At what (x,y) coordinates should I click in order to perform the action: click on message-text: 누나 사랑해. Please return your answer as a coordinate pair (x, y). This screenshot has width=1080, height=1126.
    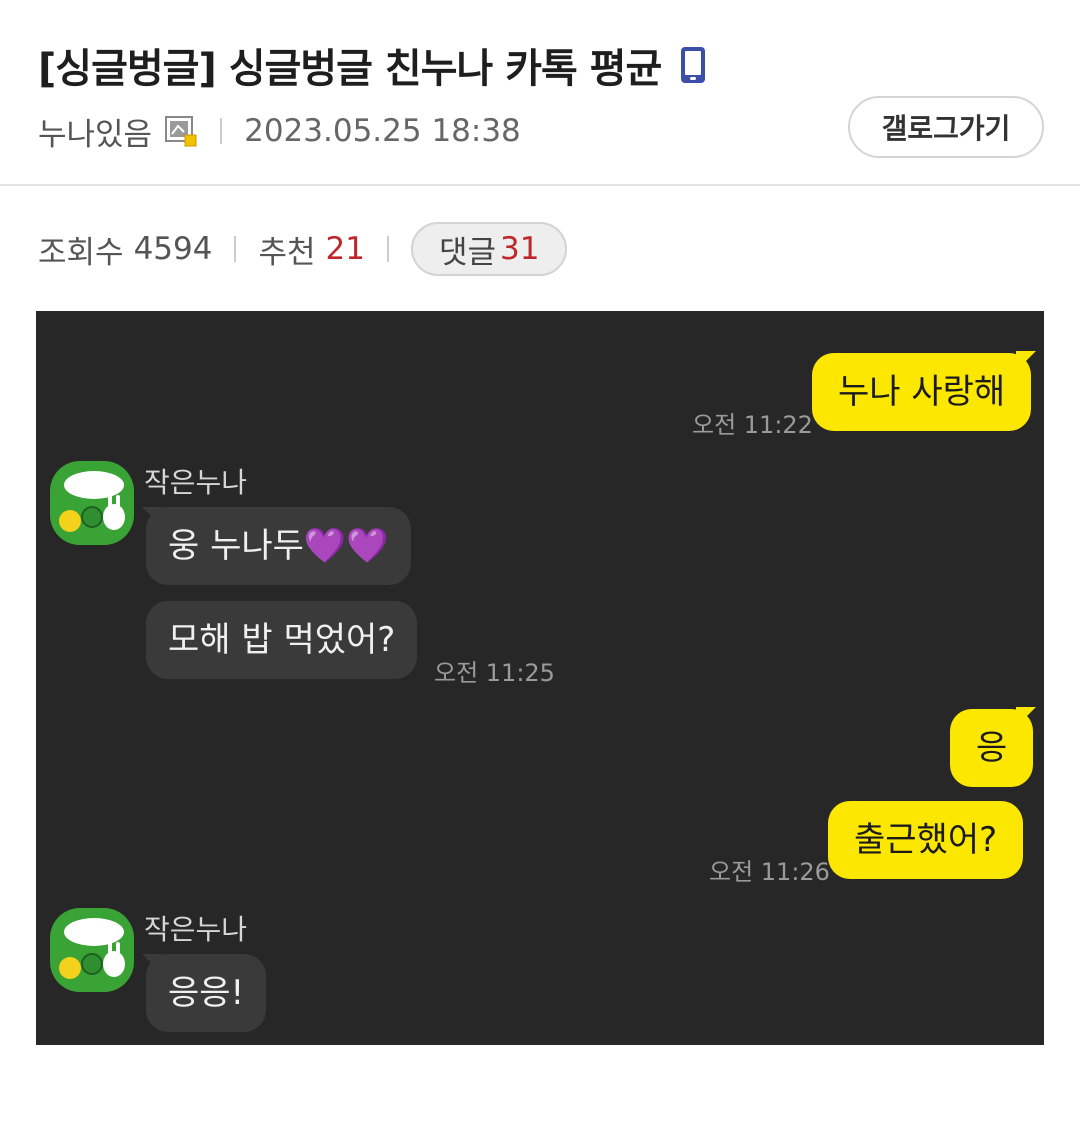
    Looking at the image, I should click on (922, 392).